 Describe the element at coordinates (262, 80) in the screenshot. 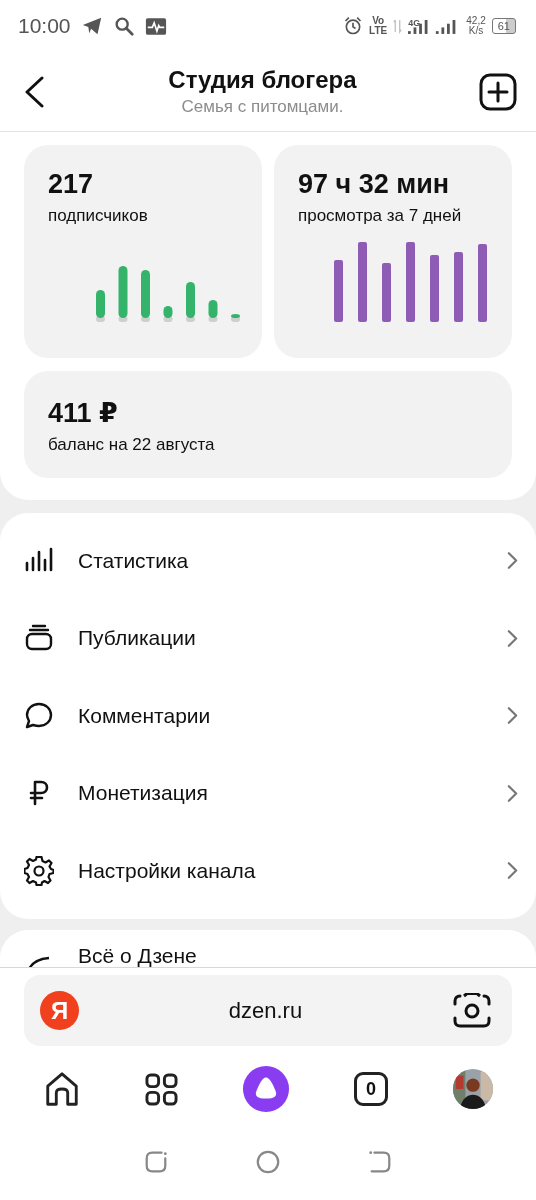

I see `page-title: Студия блогера` at that location.